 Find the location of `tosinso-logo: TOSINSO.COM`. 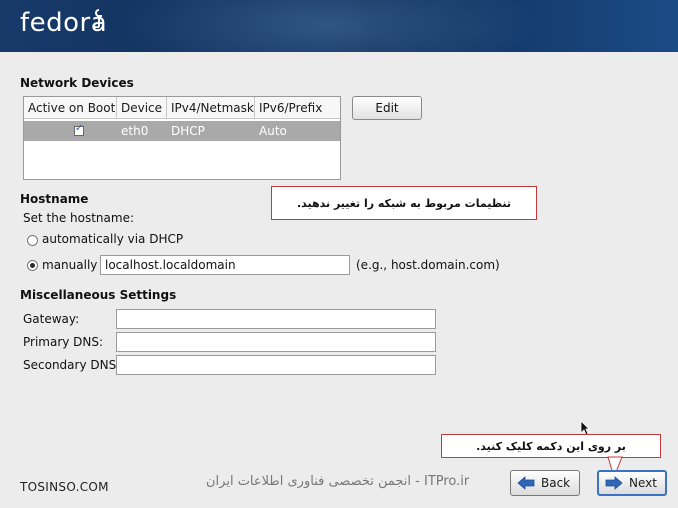

tosinso-logo: TOSINSO.COM is located at coordinates (64, 487).